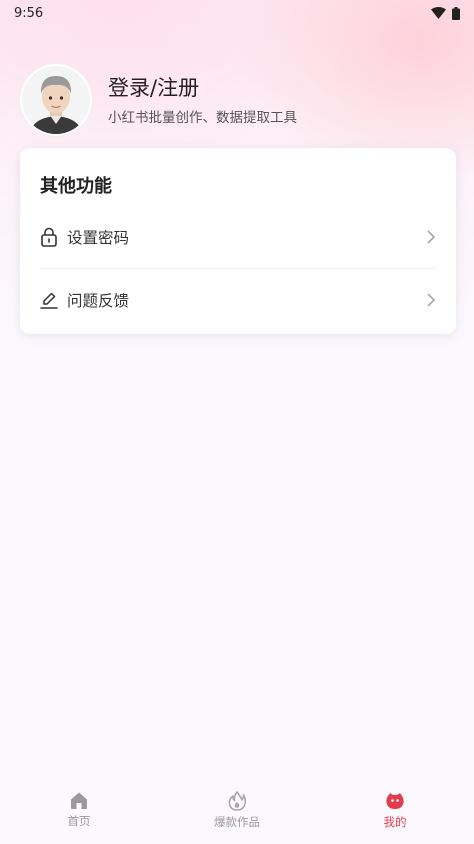 This screenshot has width=474, height=844. What do you see at coordinates (76, 186) in the screenshot?
I see `card-title: 其他功能` at bounding box center [76, 186].